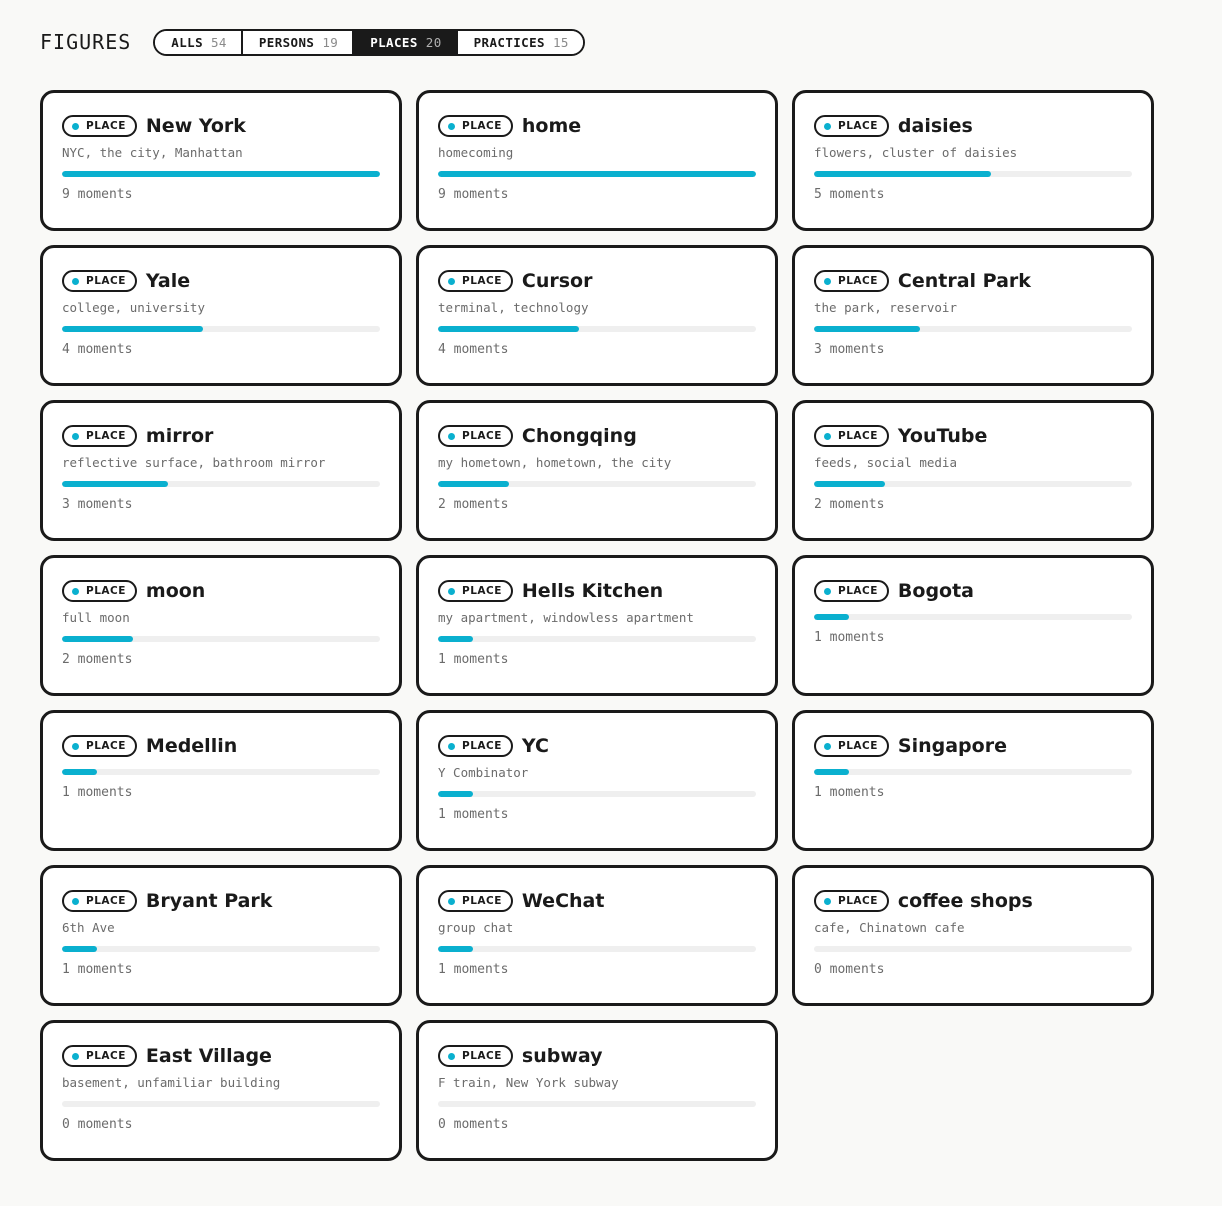  I want to click on figure-aliases: homecoming, so click(476, 152).